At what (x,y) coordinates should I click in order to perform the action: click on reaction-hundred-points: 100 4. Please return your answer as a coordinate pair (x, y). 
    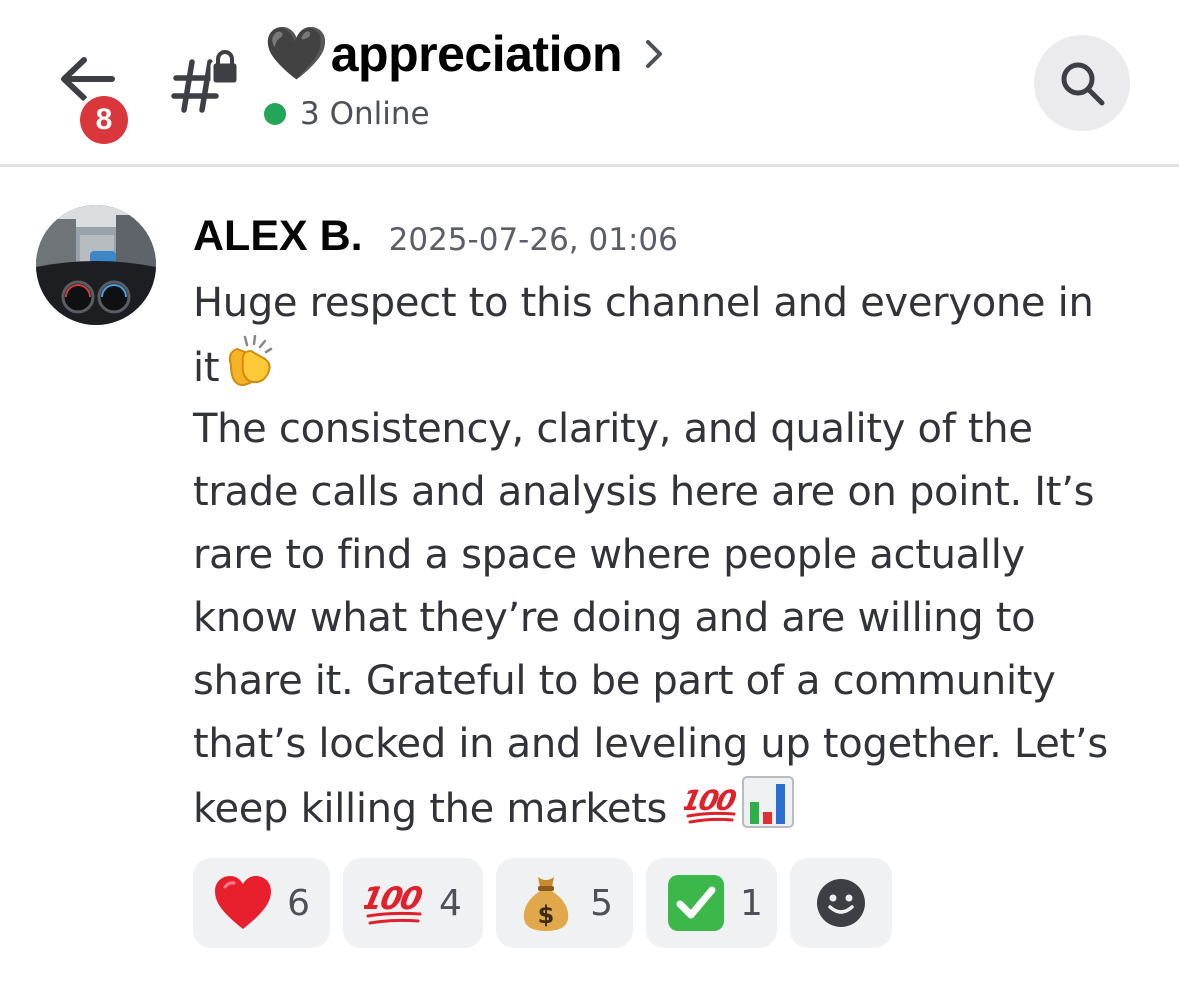
    Looking at the image, I should click on (413, 903).